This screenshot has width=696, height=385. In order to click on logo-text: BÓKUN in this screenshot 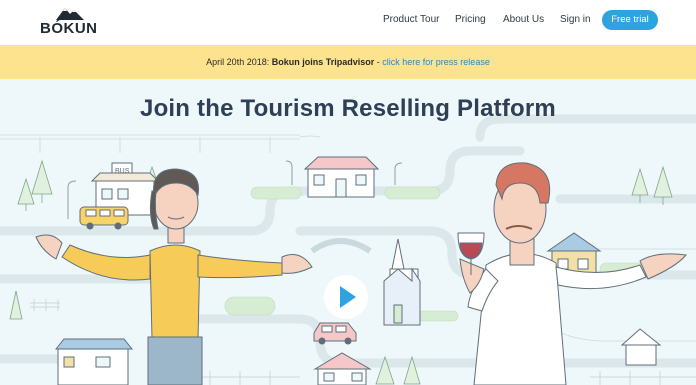, I will do `click(69, 28)`.